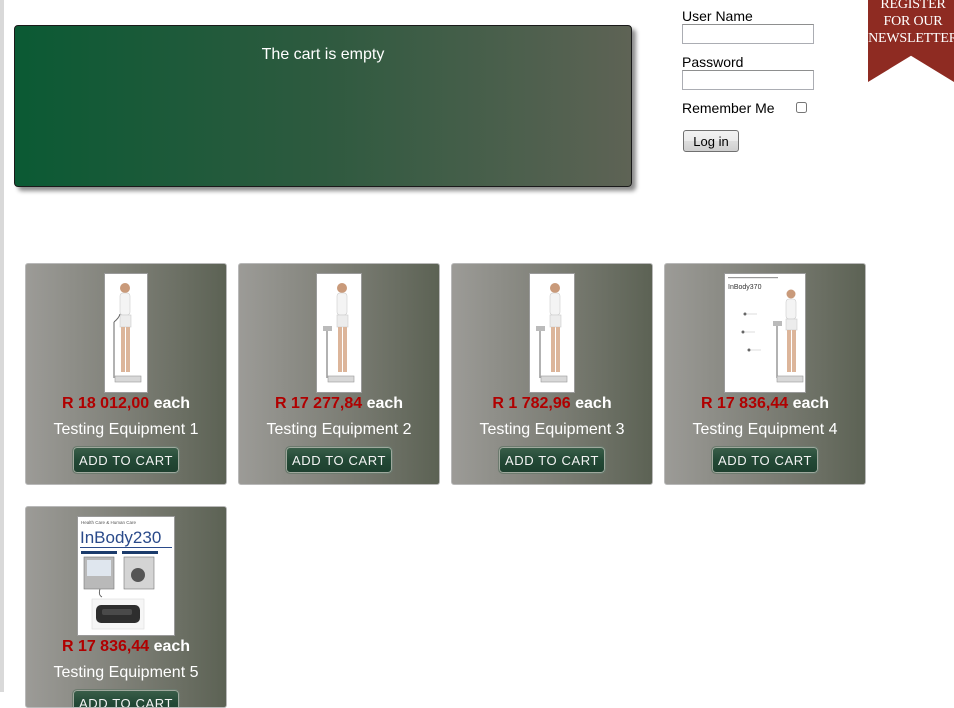  Describe the element at coordinates (2, 346) in the screenshot. I see `page-left-border` at that location.